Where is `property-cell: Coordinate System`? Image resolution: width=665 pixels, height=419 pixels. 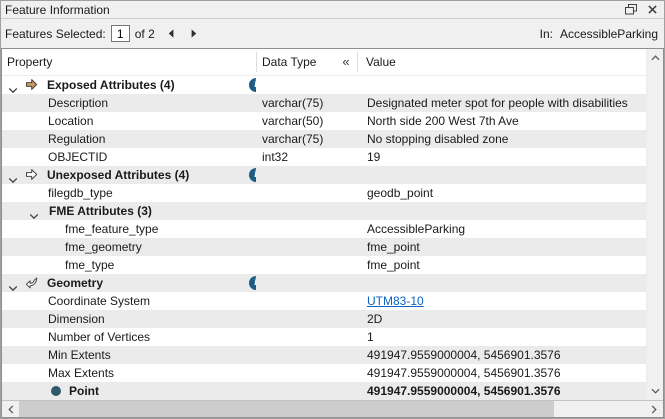
property-cell: Coordinate System is located at coordinates (129, 301).